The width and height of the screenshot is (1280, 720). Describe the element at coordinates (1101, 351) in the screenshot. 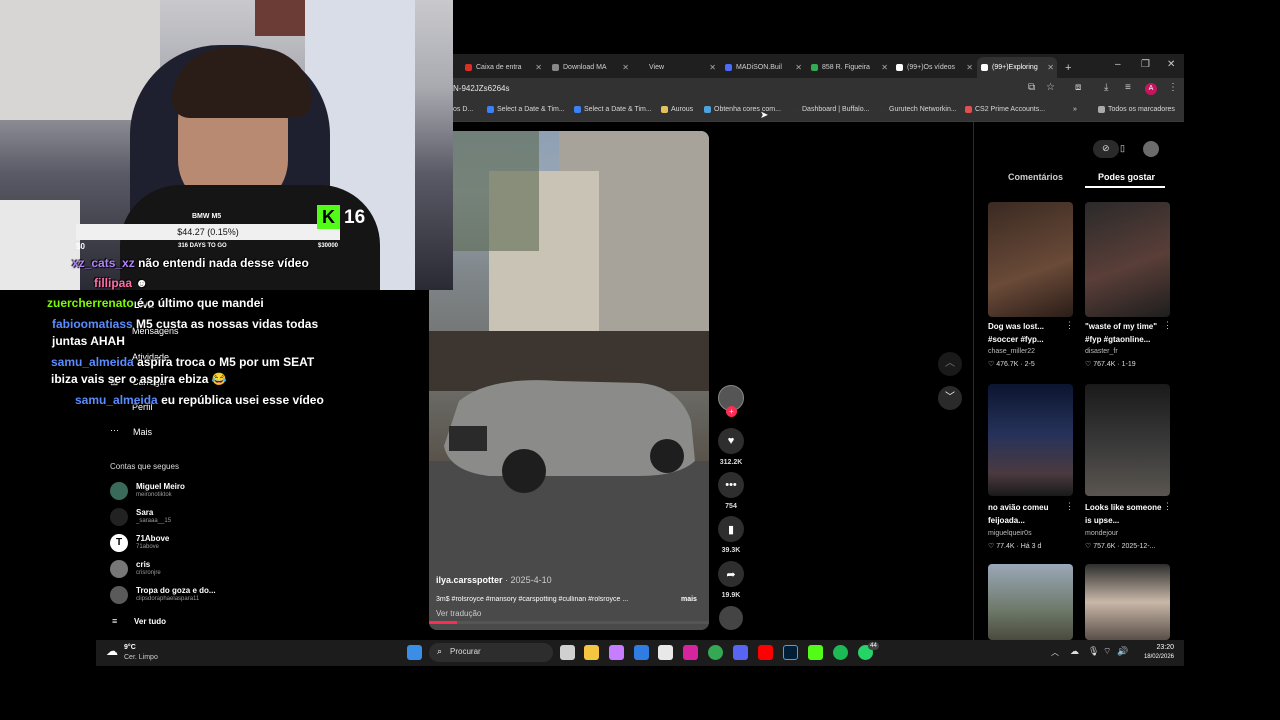

I see `card-user: disaster_fr` at that location.